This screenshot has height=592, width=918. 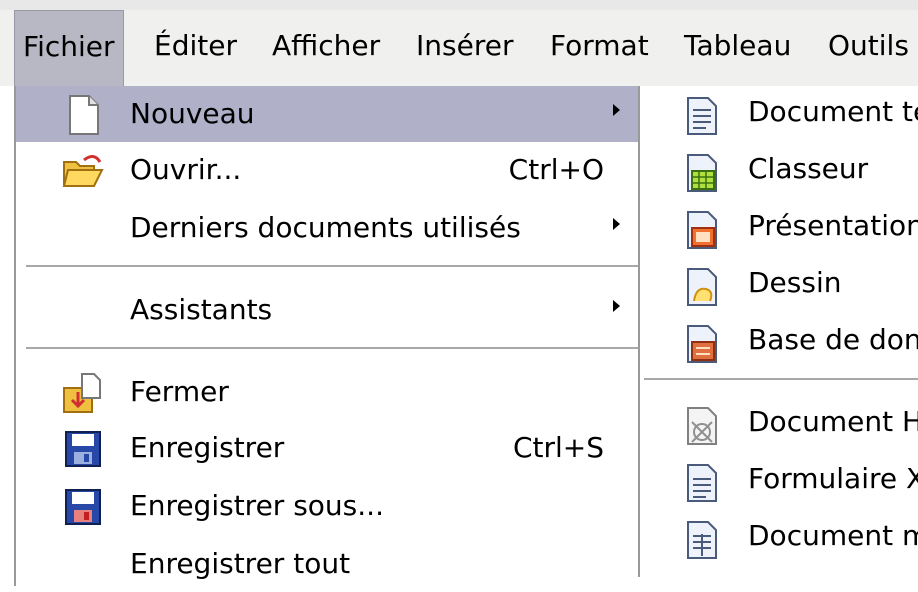 I want to click on submenu-item-label: Classeur, so click(x=808, y=168).